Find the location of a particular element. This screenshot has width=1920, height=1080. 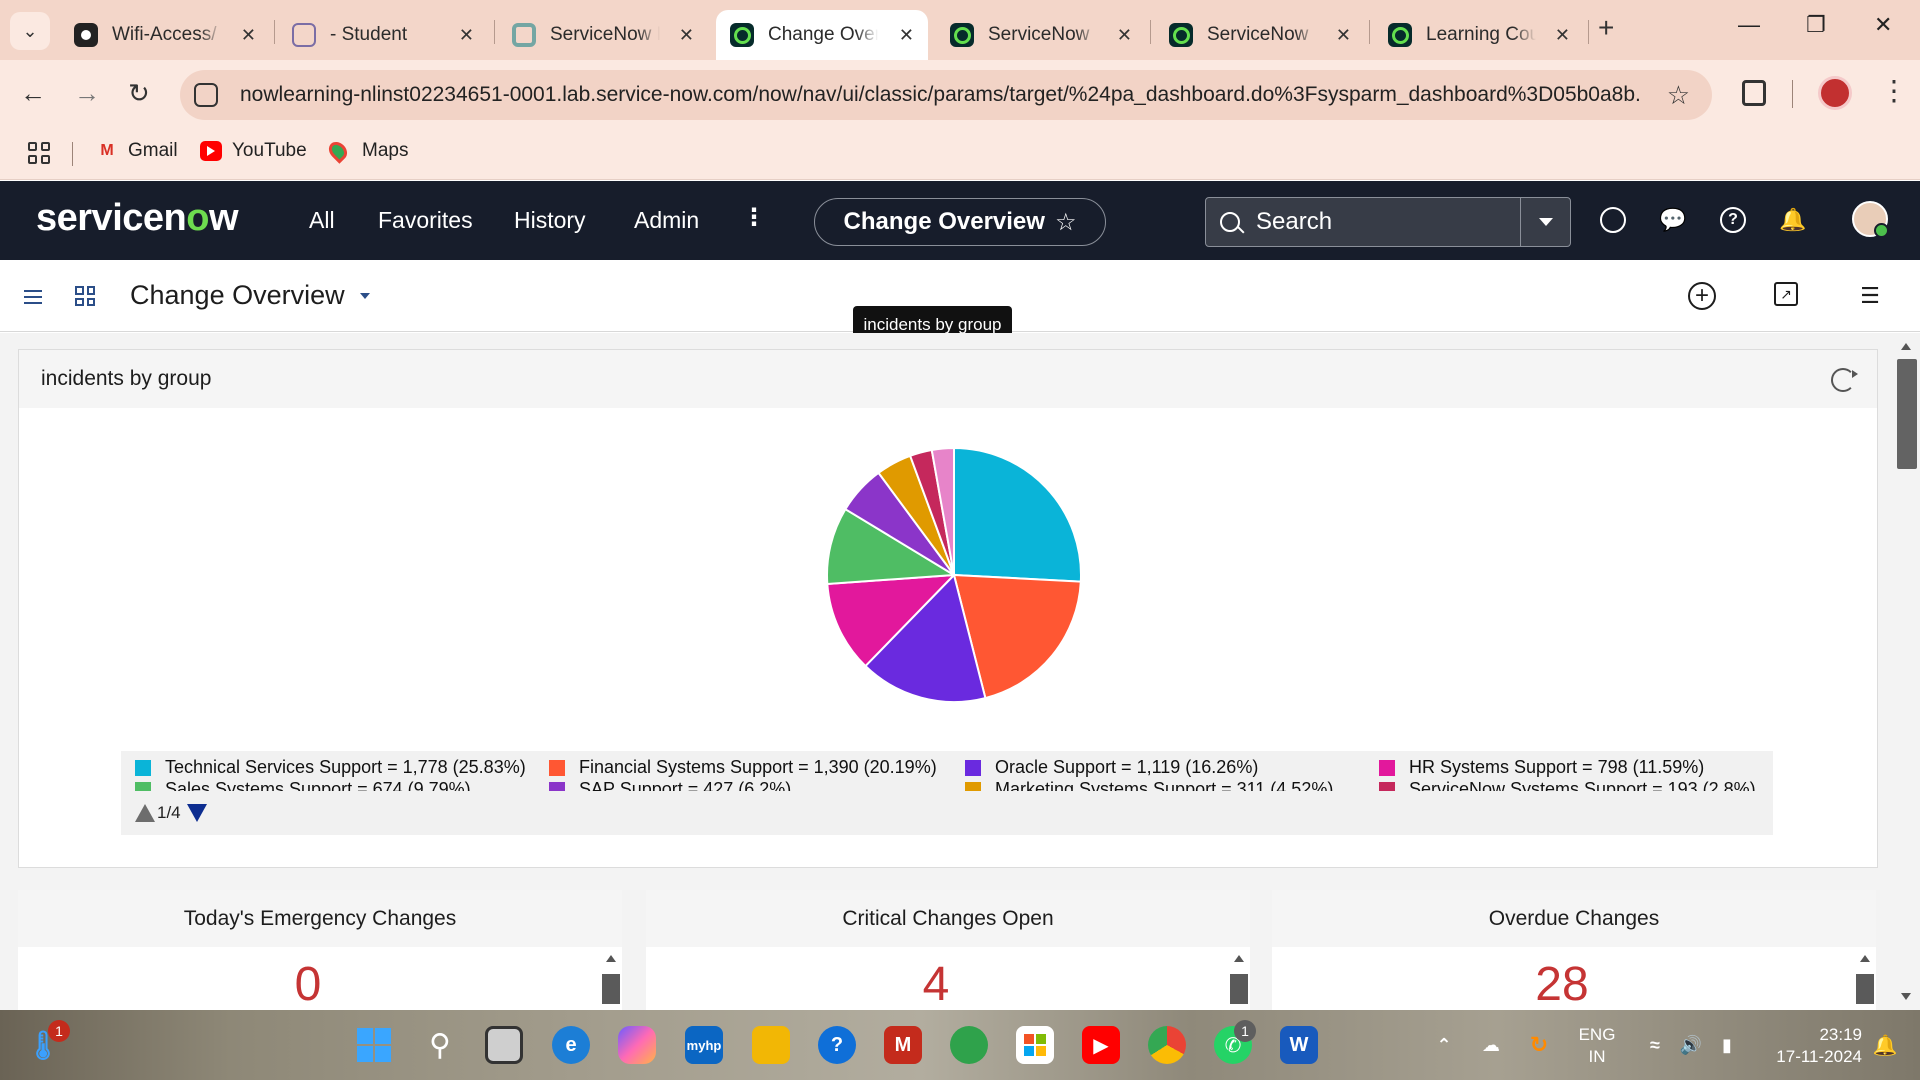

card-value: 28 is located at coordinates (1562, 983).